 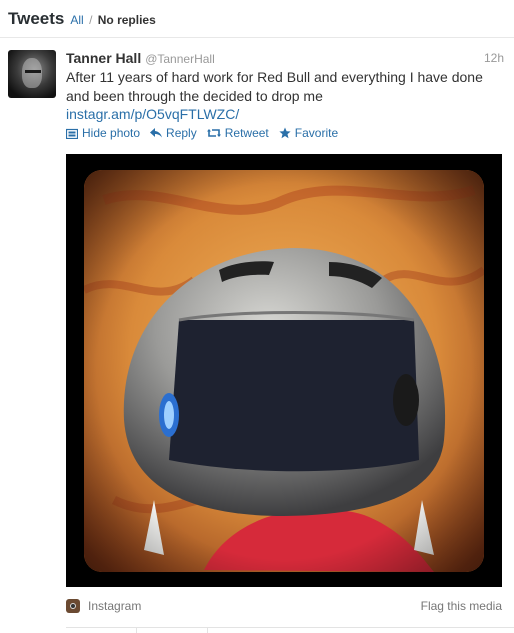 What do you see at coordinates (290, 114) in the screenshot?
I see `tweet-link: instagr.am/p/O5vqFTLWZC/` at bounding box center [290, 114].